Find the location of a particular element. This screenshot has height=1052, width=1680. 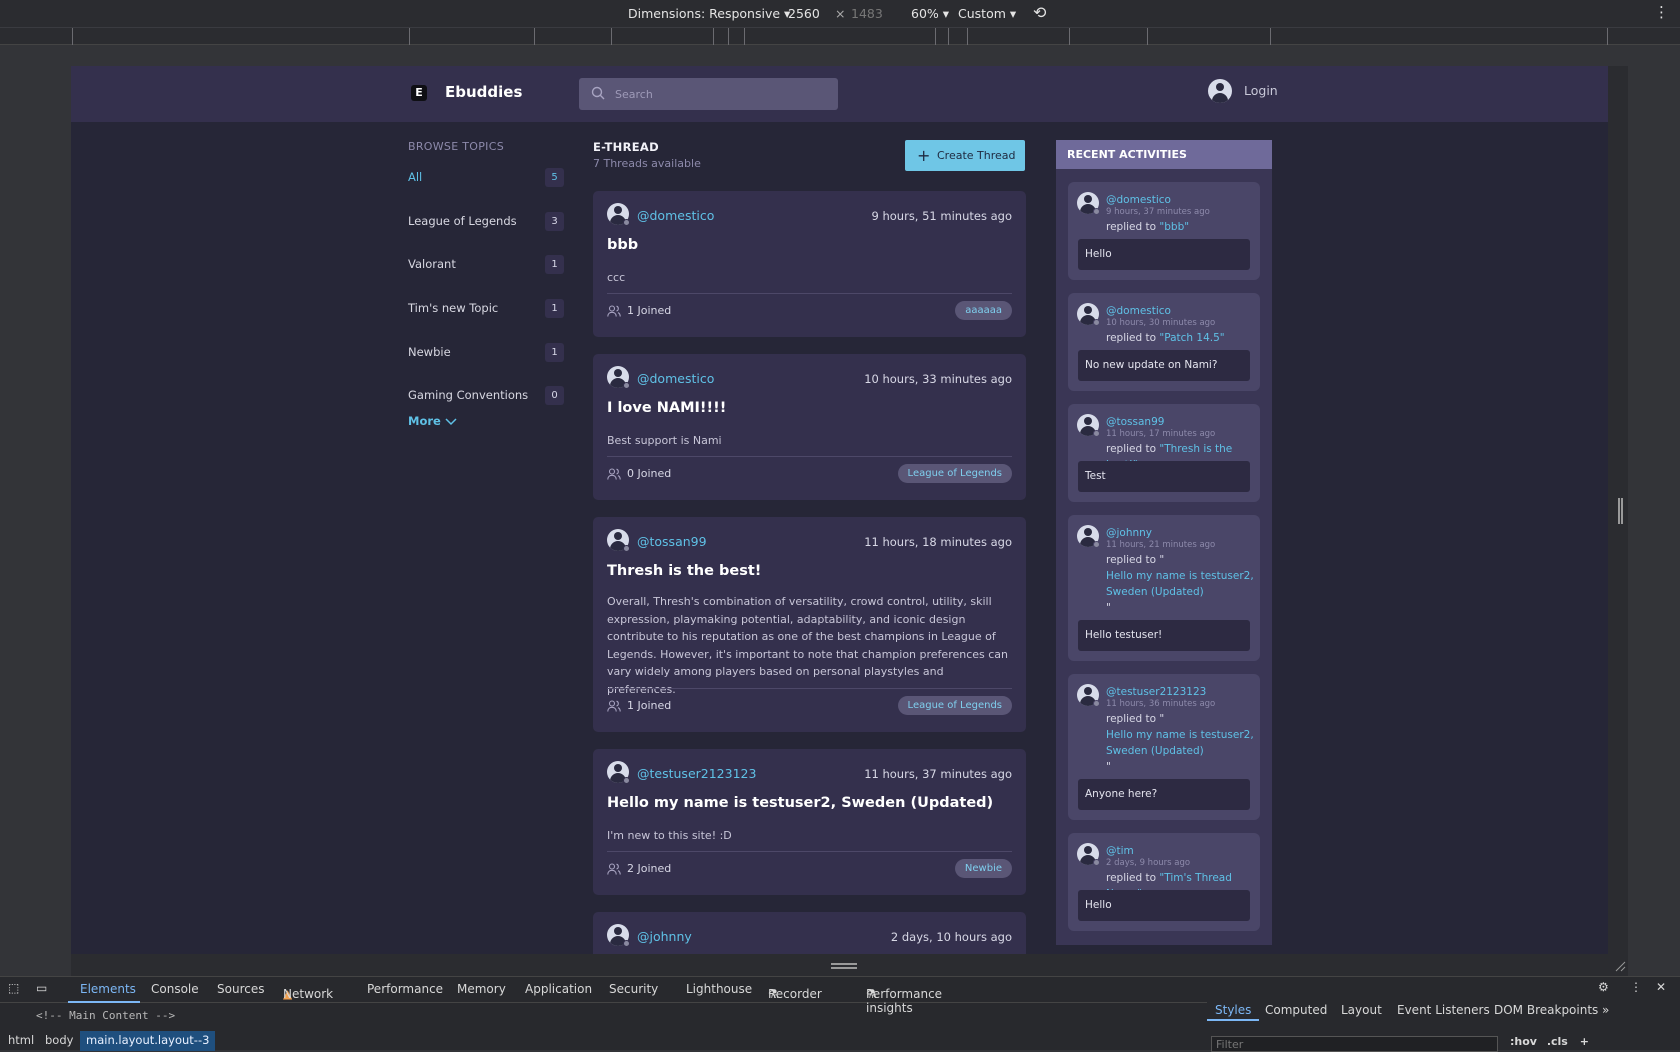

rotate-icon: ⟲ is located at coordinates (1039, 12).